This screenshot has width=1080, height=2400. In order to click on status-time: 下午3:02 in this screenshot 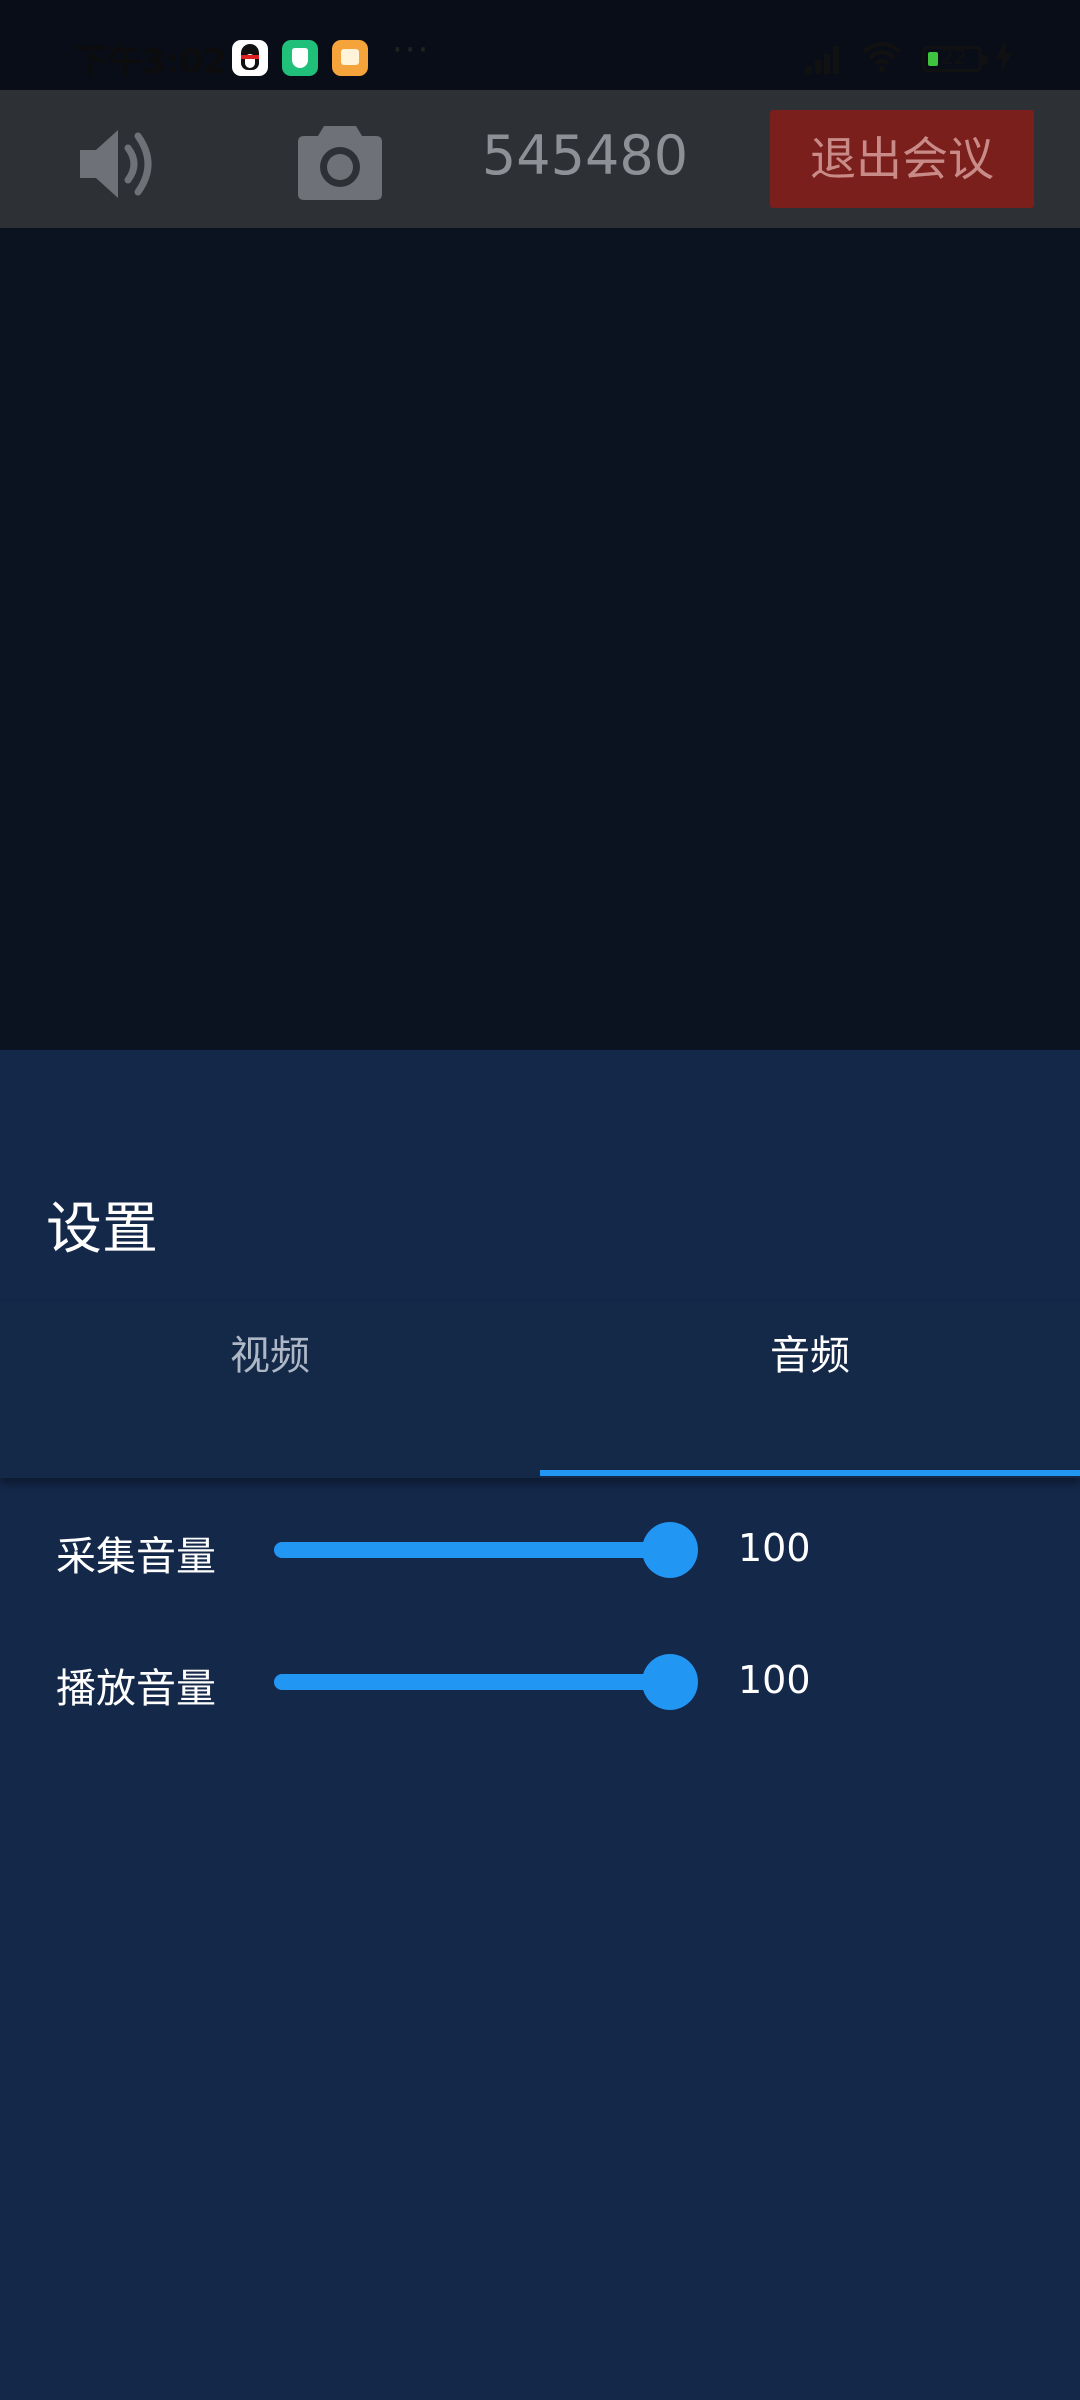, I will do `click(150, 62)`.